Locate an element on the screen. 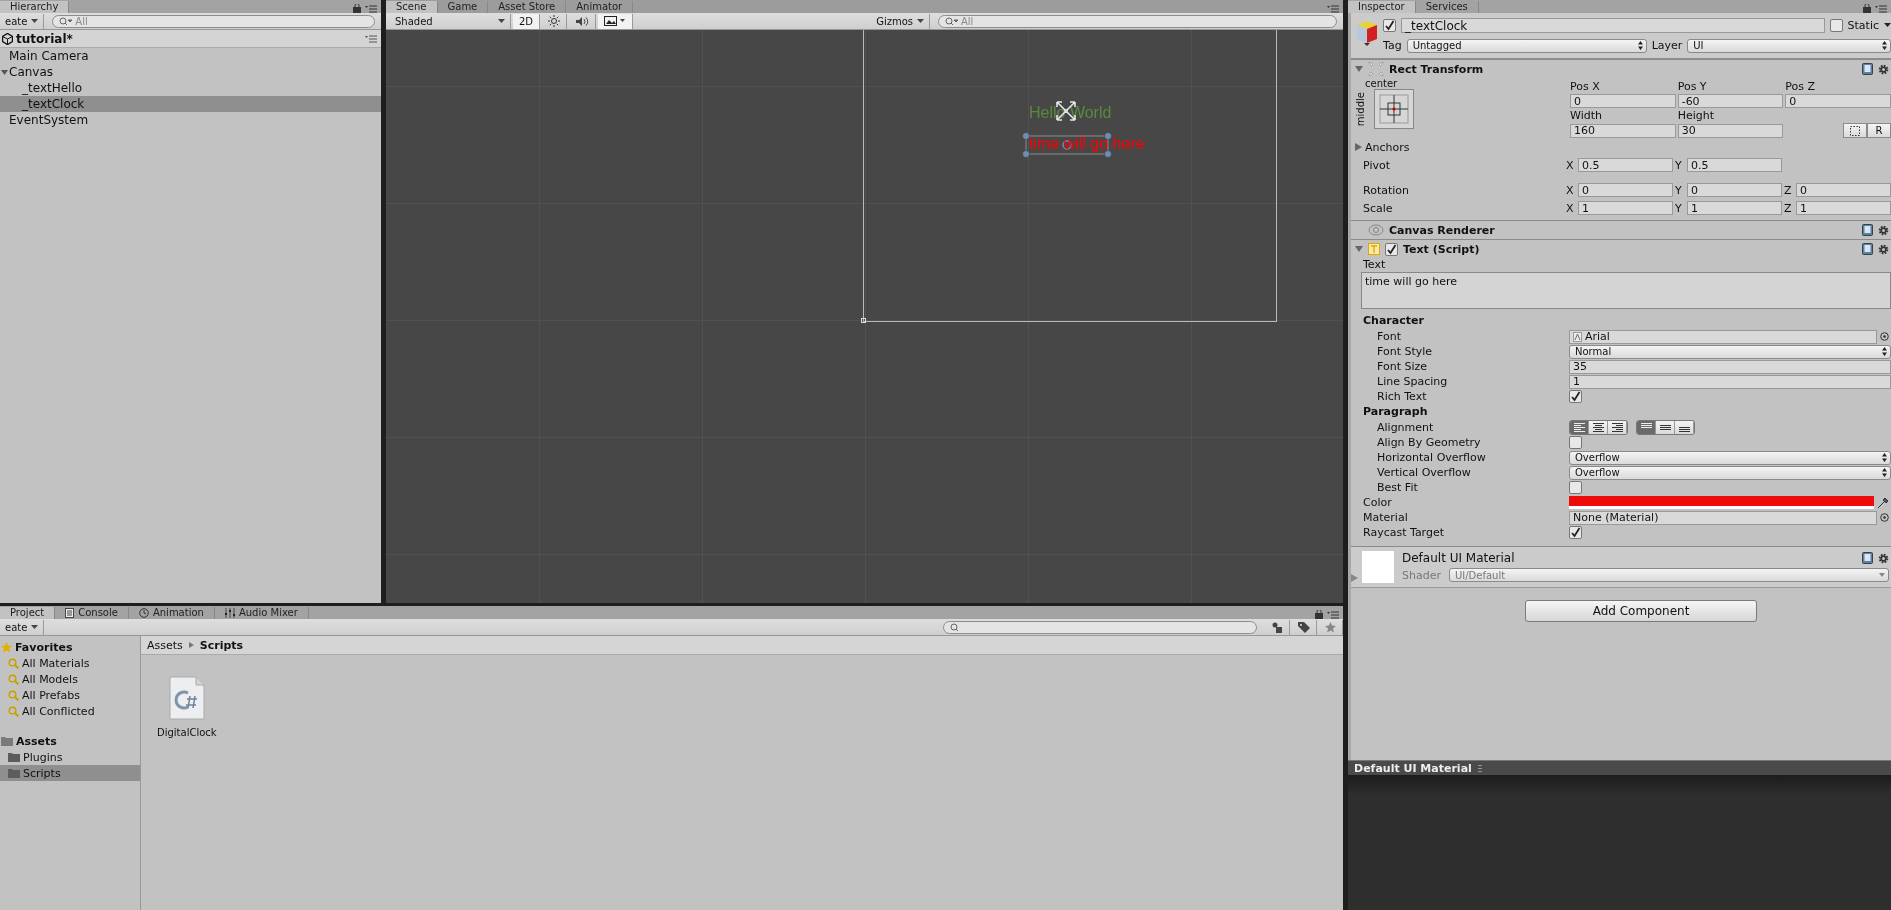 The image size is (1891, 910). caret-icon is located at coordinates (1887, 25).